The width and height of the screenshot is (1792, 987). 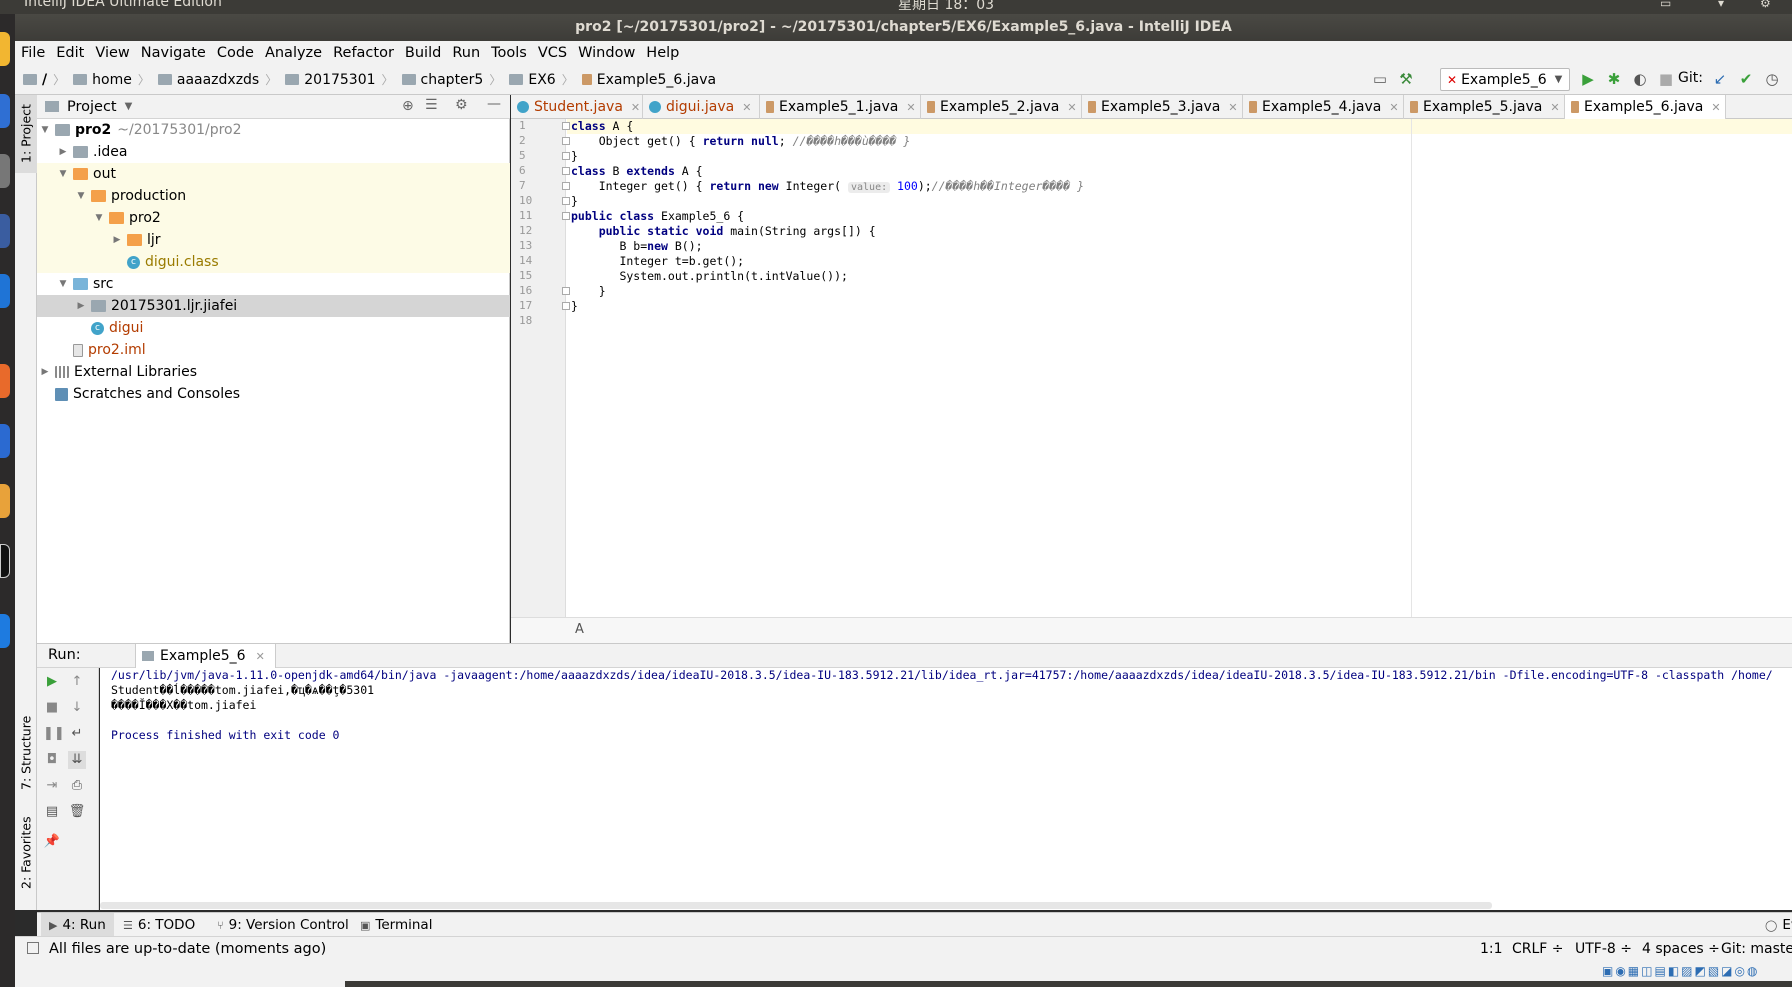 I want to click on encoding-select: UTF-8 ÷, so click(x=1603, y=949).